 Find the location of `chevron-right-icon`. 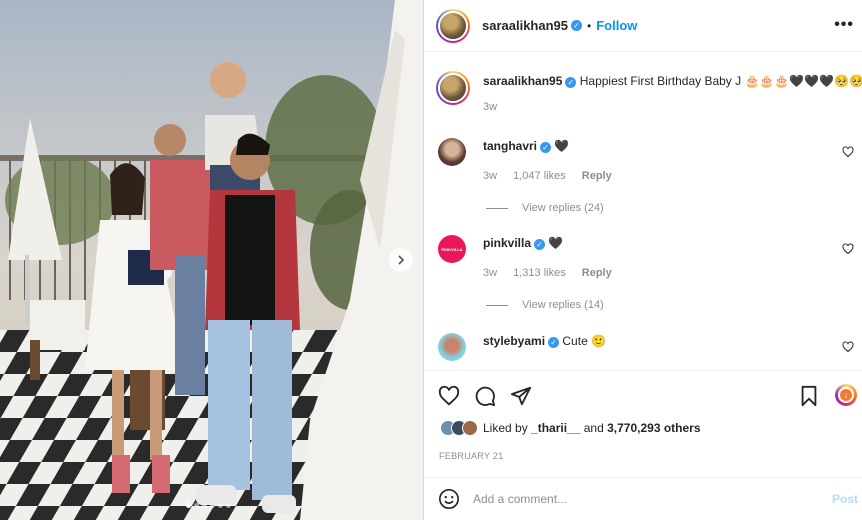

chevron-right-icon is located at coordinates (401, 260).